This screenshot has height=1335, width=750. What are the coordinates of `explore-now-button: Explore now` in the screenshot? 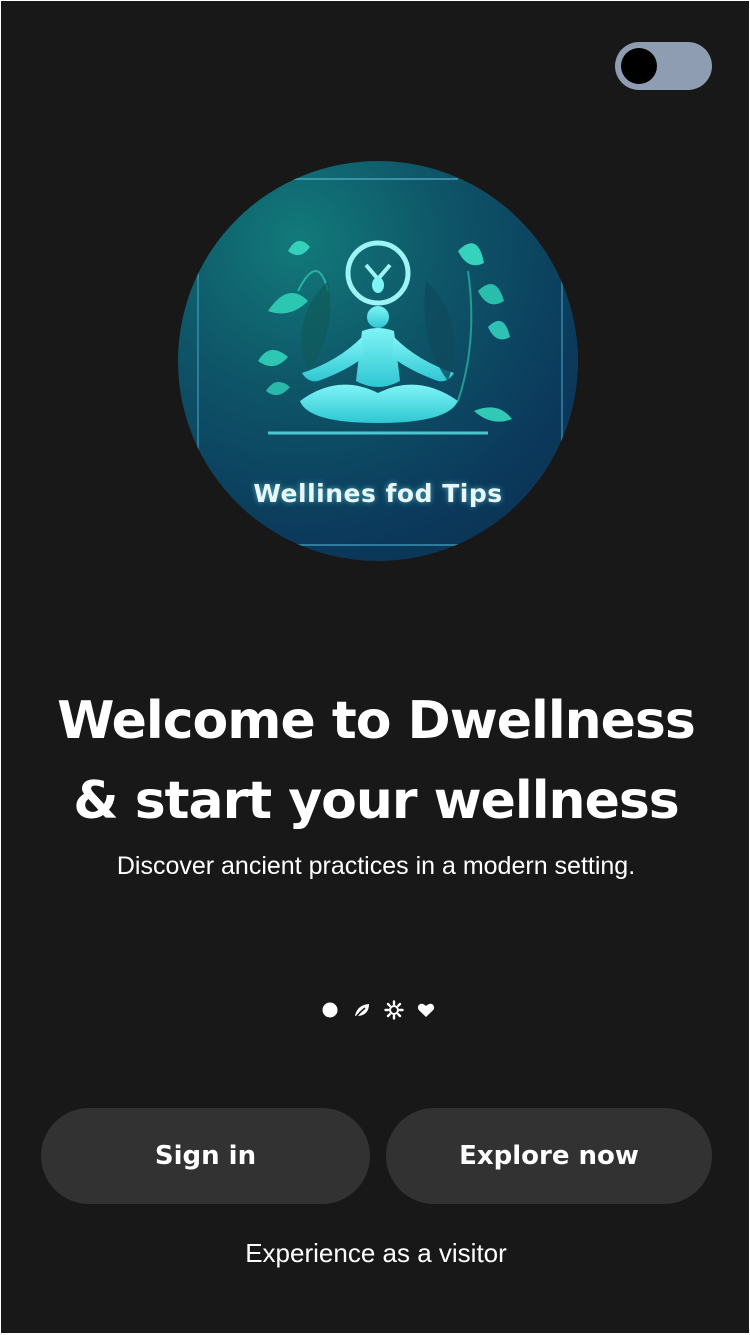 It's located at (549, 1156).